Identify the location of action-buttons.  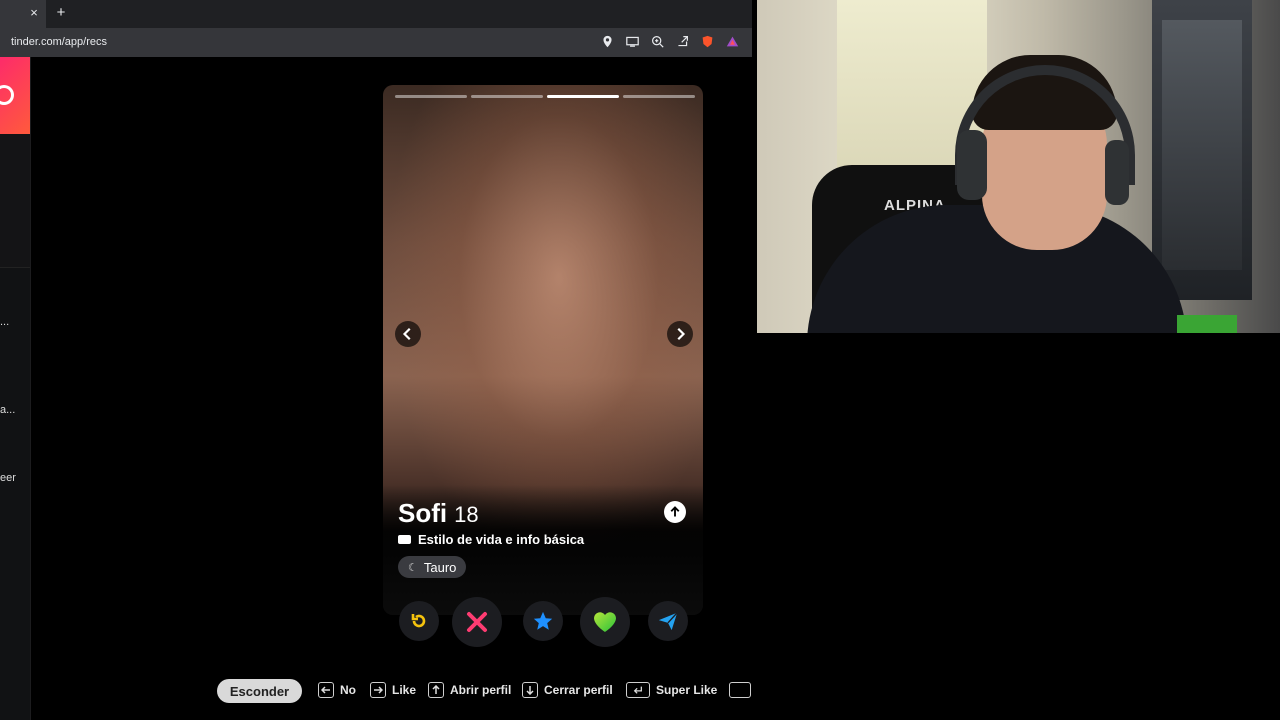
(545, 622).